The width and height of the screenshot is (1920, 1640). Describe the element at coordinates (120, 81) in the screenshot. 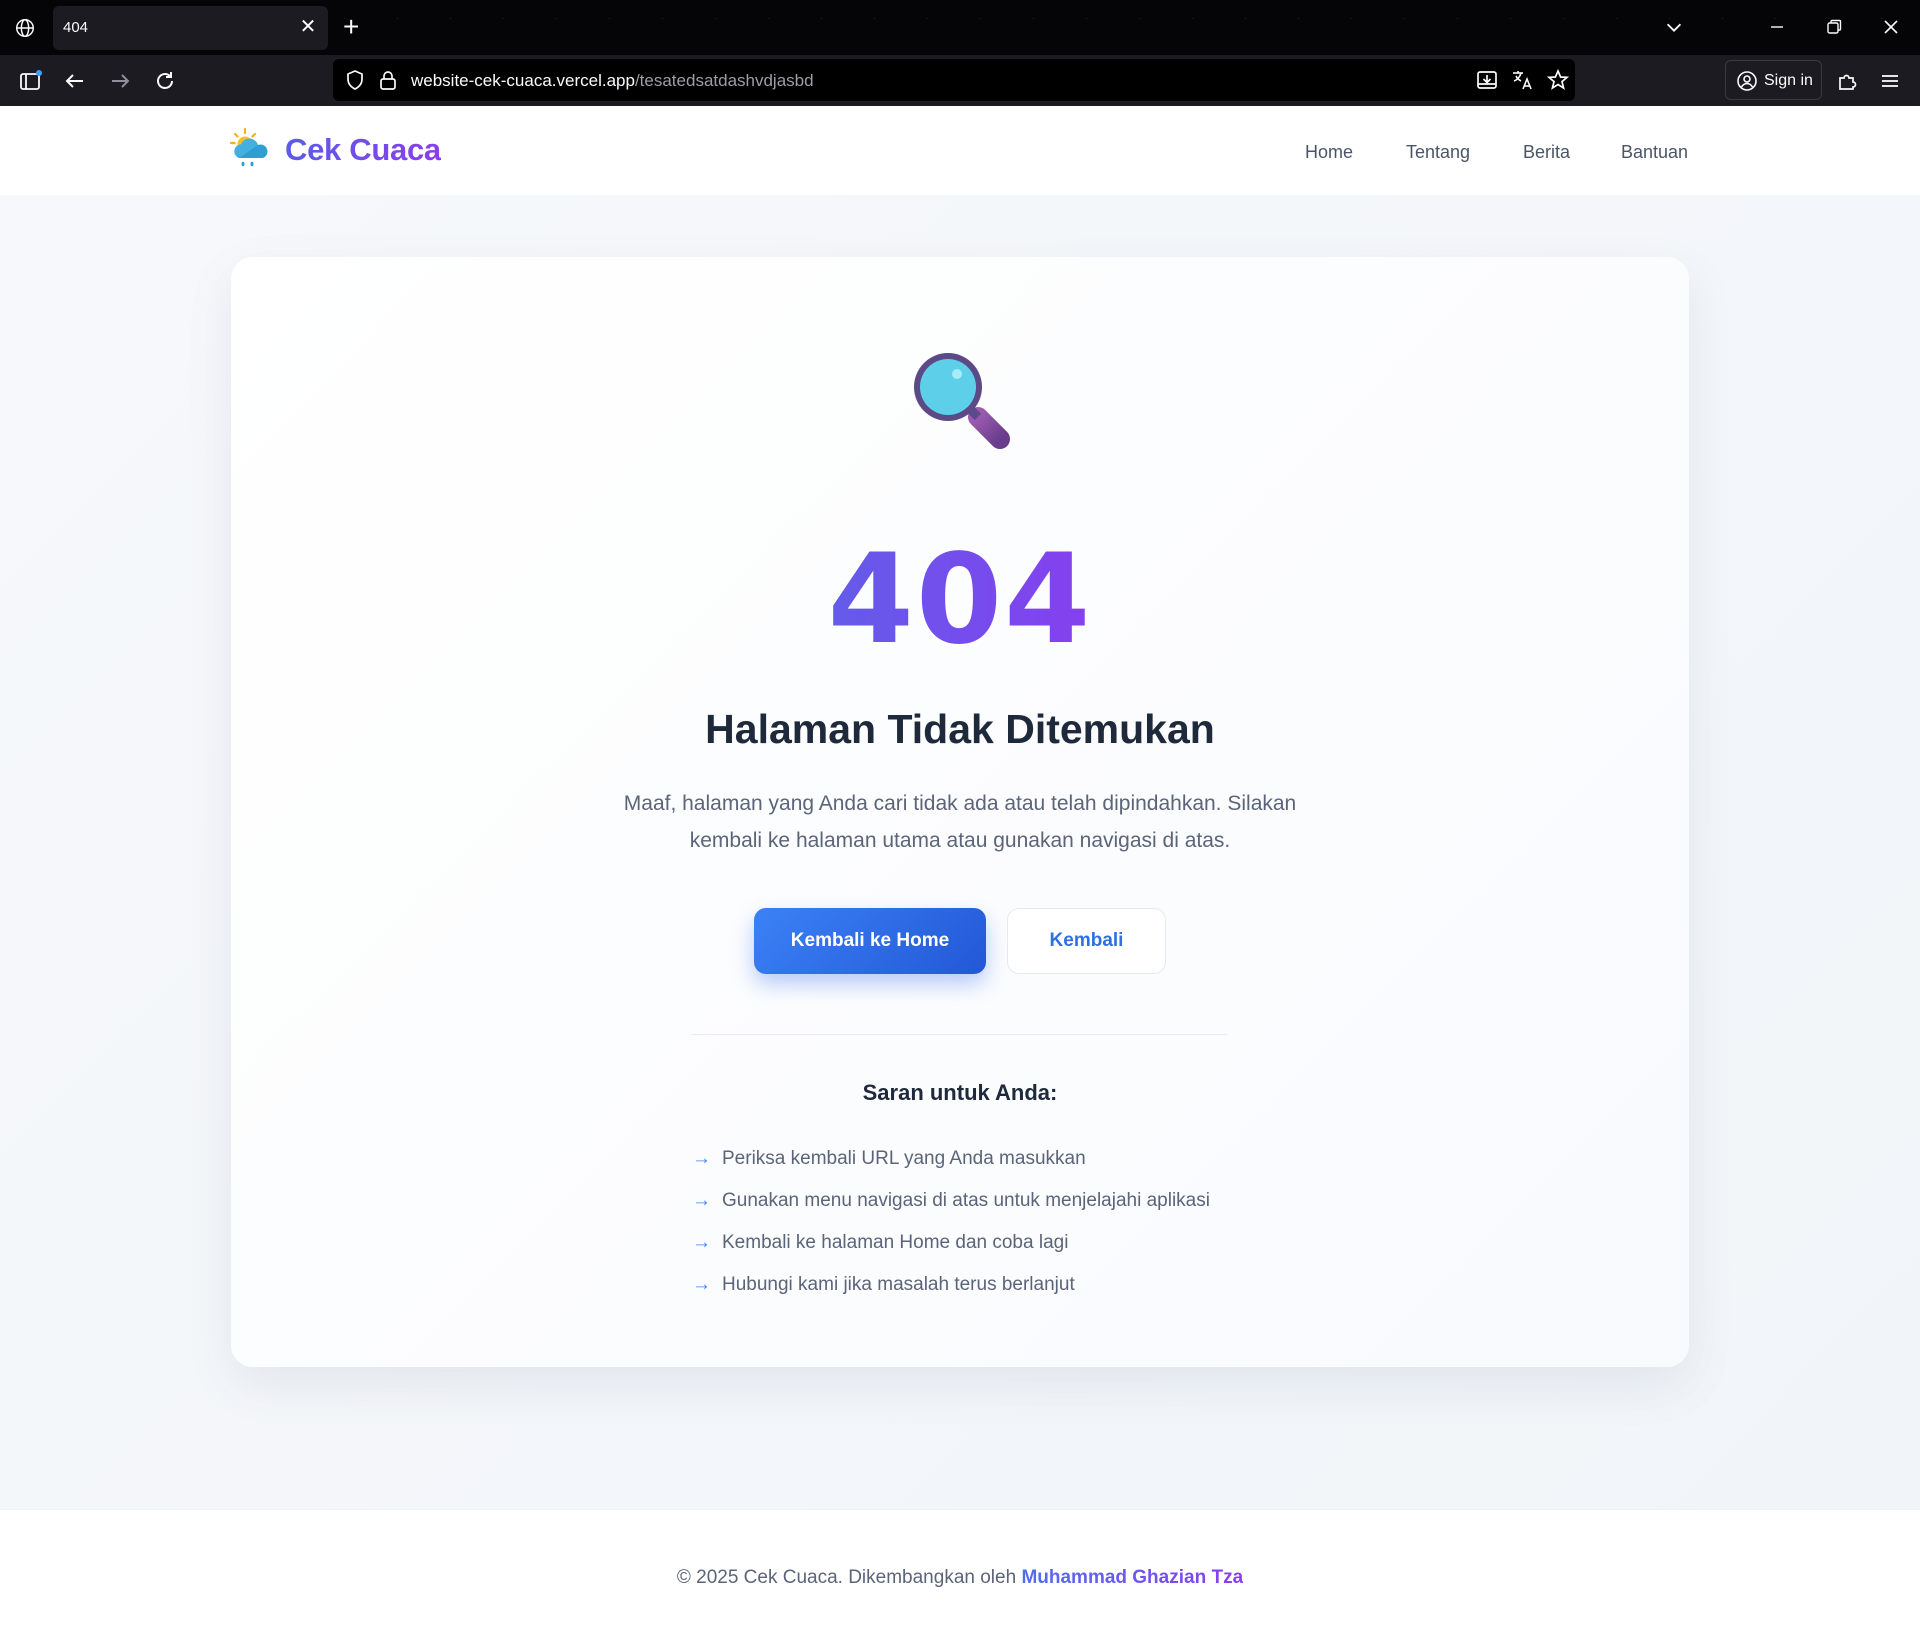

I see `forward-icon` at that location.